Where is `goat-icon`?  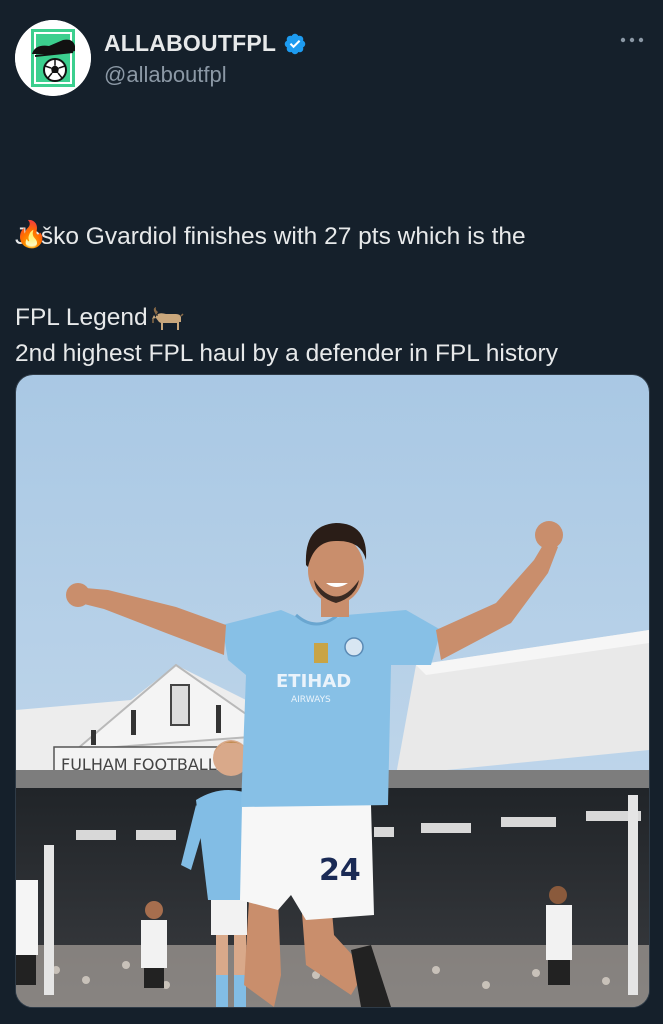 goat-icon is located at coordinates (167, 318).